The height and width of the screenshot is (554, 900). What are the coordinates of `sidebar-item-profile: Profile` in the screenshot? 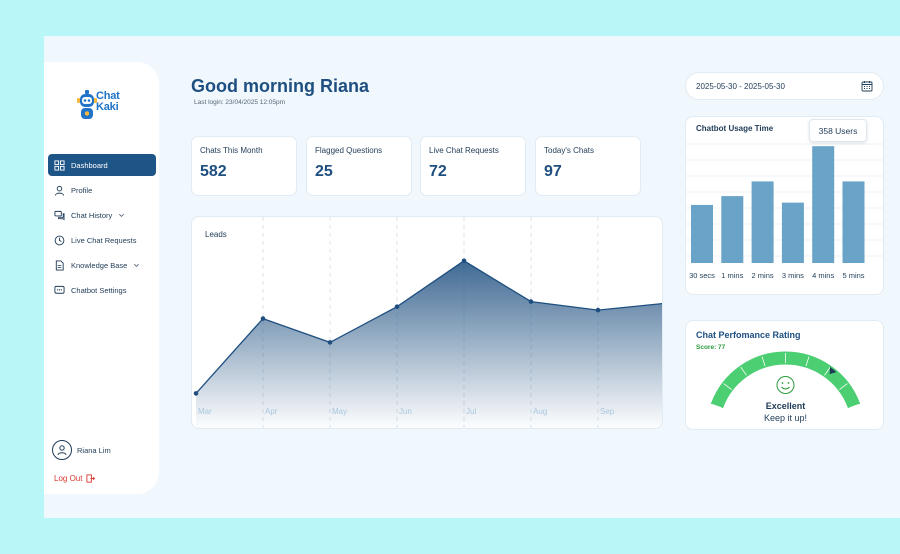 It's located at (102, 190).